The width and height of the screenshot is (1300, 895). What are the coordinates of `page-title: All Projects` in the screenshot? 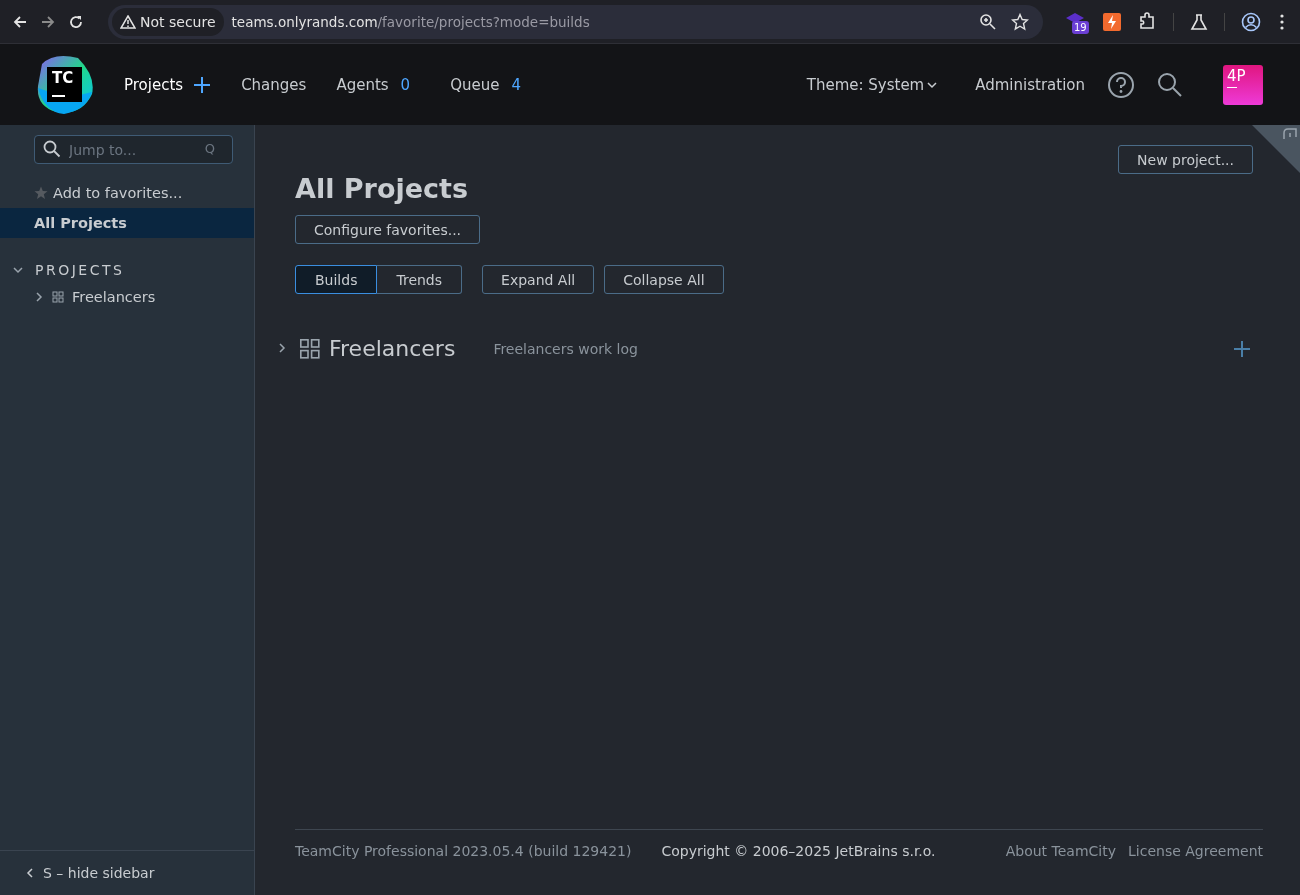 It's located at (381, 188).